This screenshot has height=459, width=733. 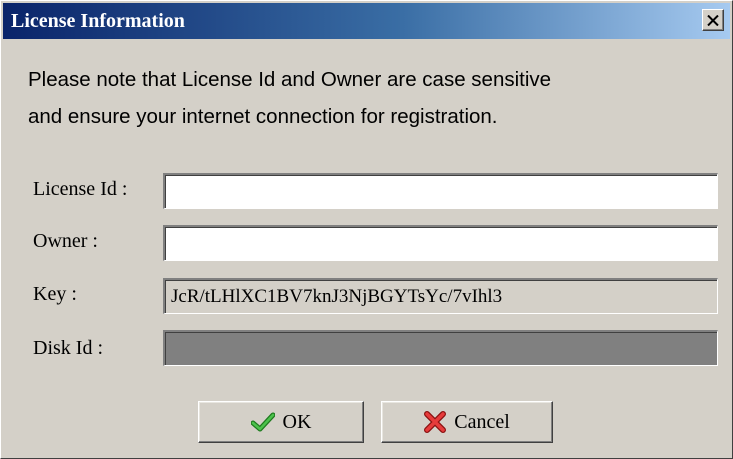 What do you see at coordinates (435, 422) in the screenshot?
I see `red-x-icon` at bounding box center [435, 422].